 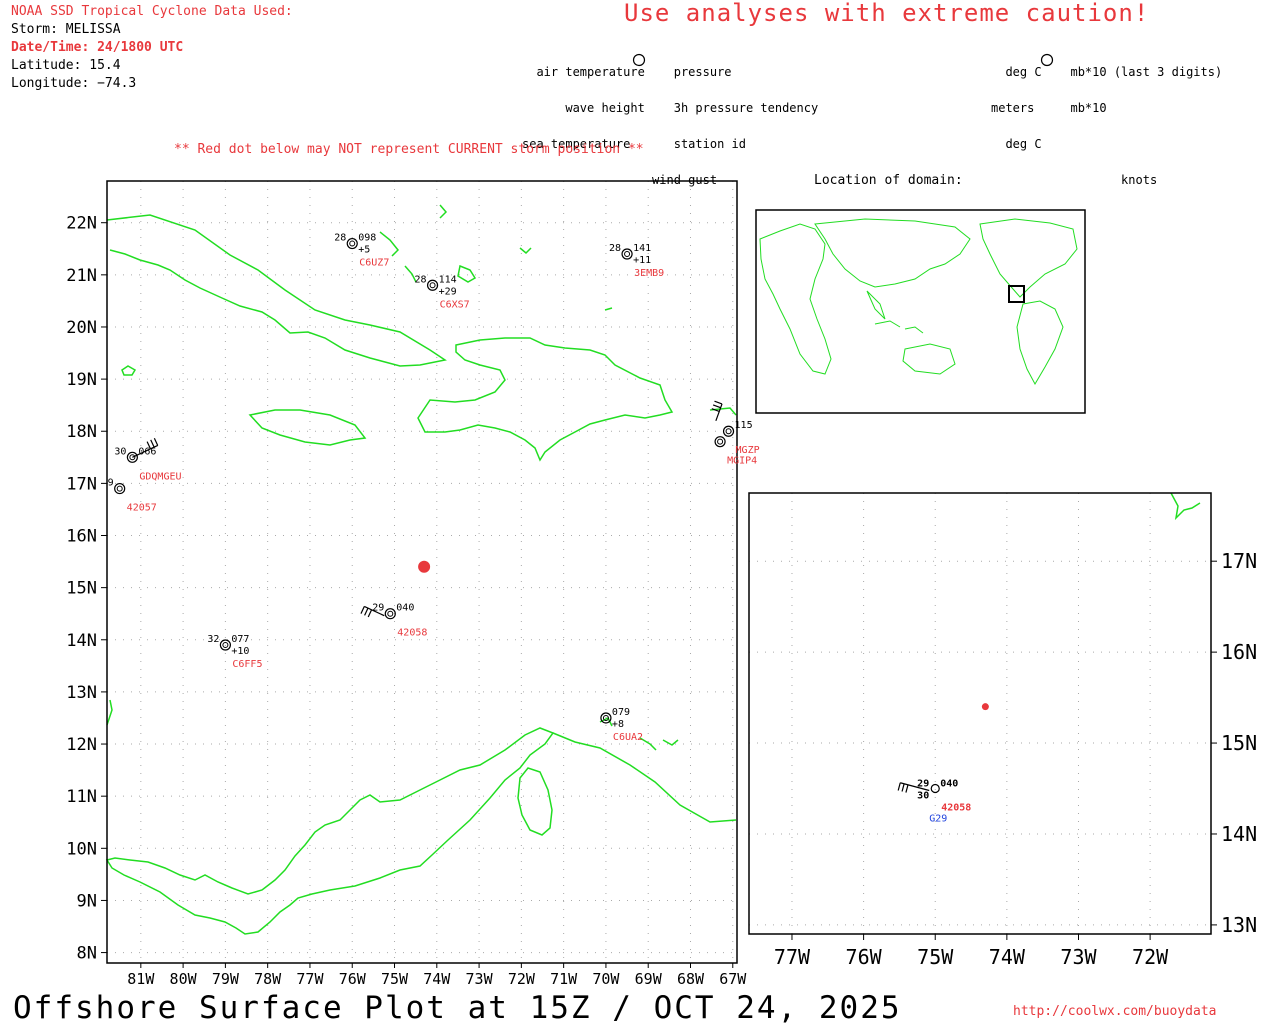 What do you see at coordinates (81, 849) in the screenshot?
I see `lat-tick-label: 10N` at bounding box center [81, 849].